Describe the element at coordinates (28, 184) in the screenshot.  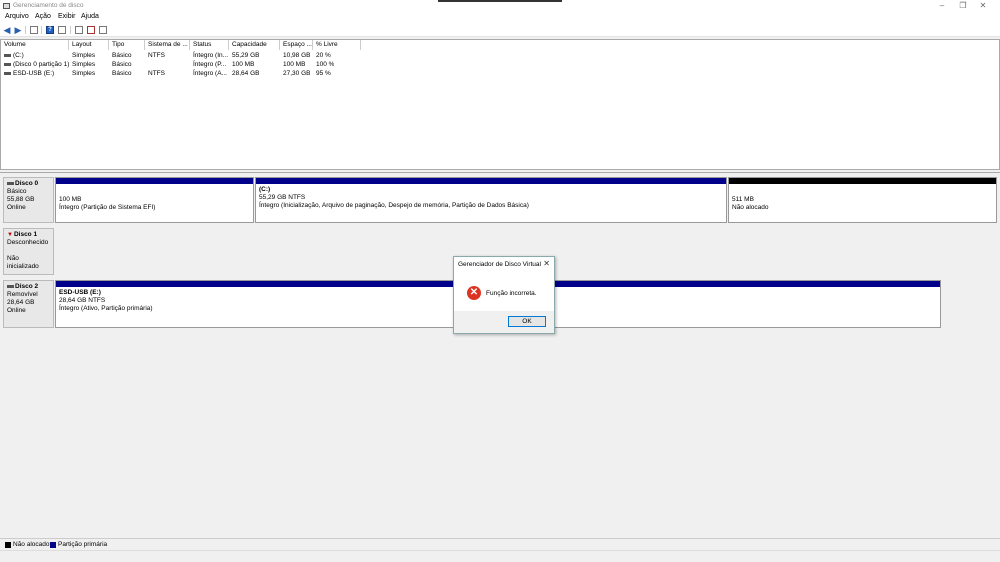
I see `disk-name: Disco 0` at that location.